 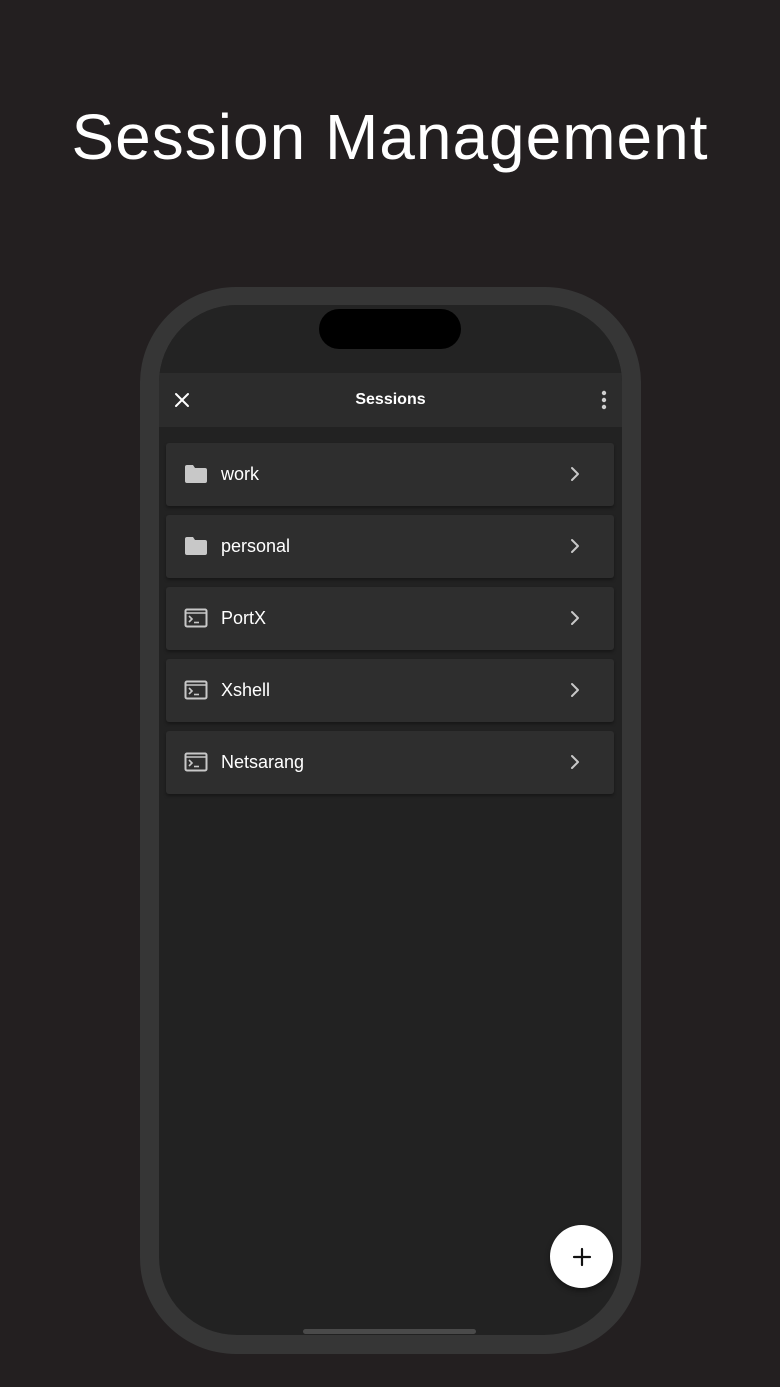 I want to click on home-indicator, so click(x=389, y=1331).